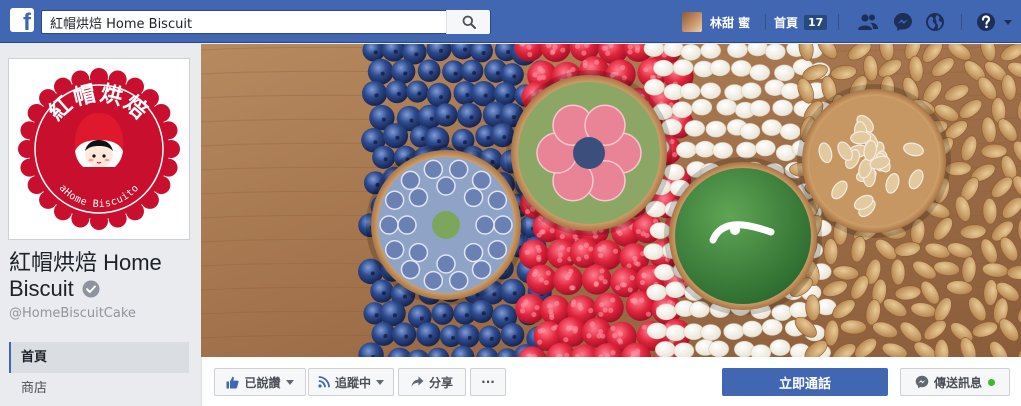 Image resolution: width=1021 pixels, height=406 pixels. I want to click on call-now-button: 立即通話, so click(805, 382).